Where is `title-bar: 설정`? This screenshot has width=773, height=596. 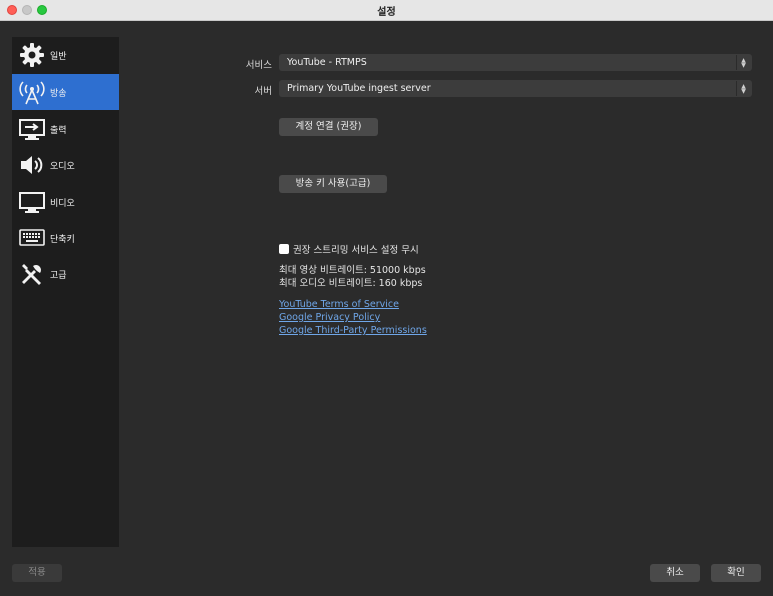 title-bar: 설정 is located at coordinates (386, 10).